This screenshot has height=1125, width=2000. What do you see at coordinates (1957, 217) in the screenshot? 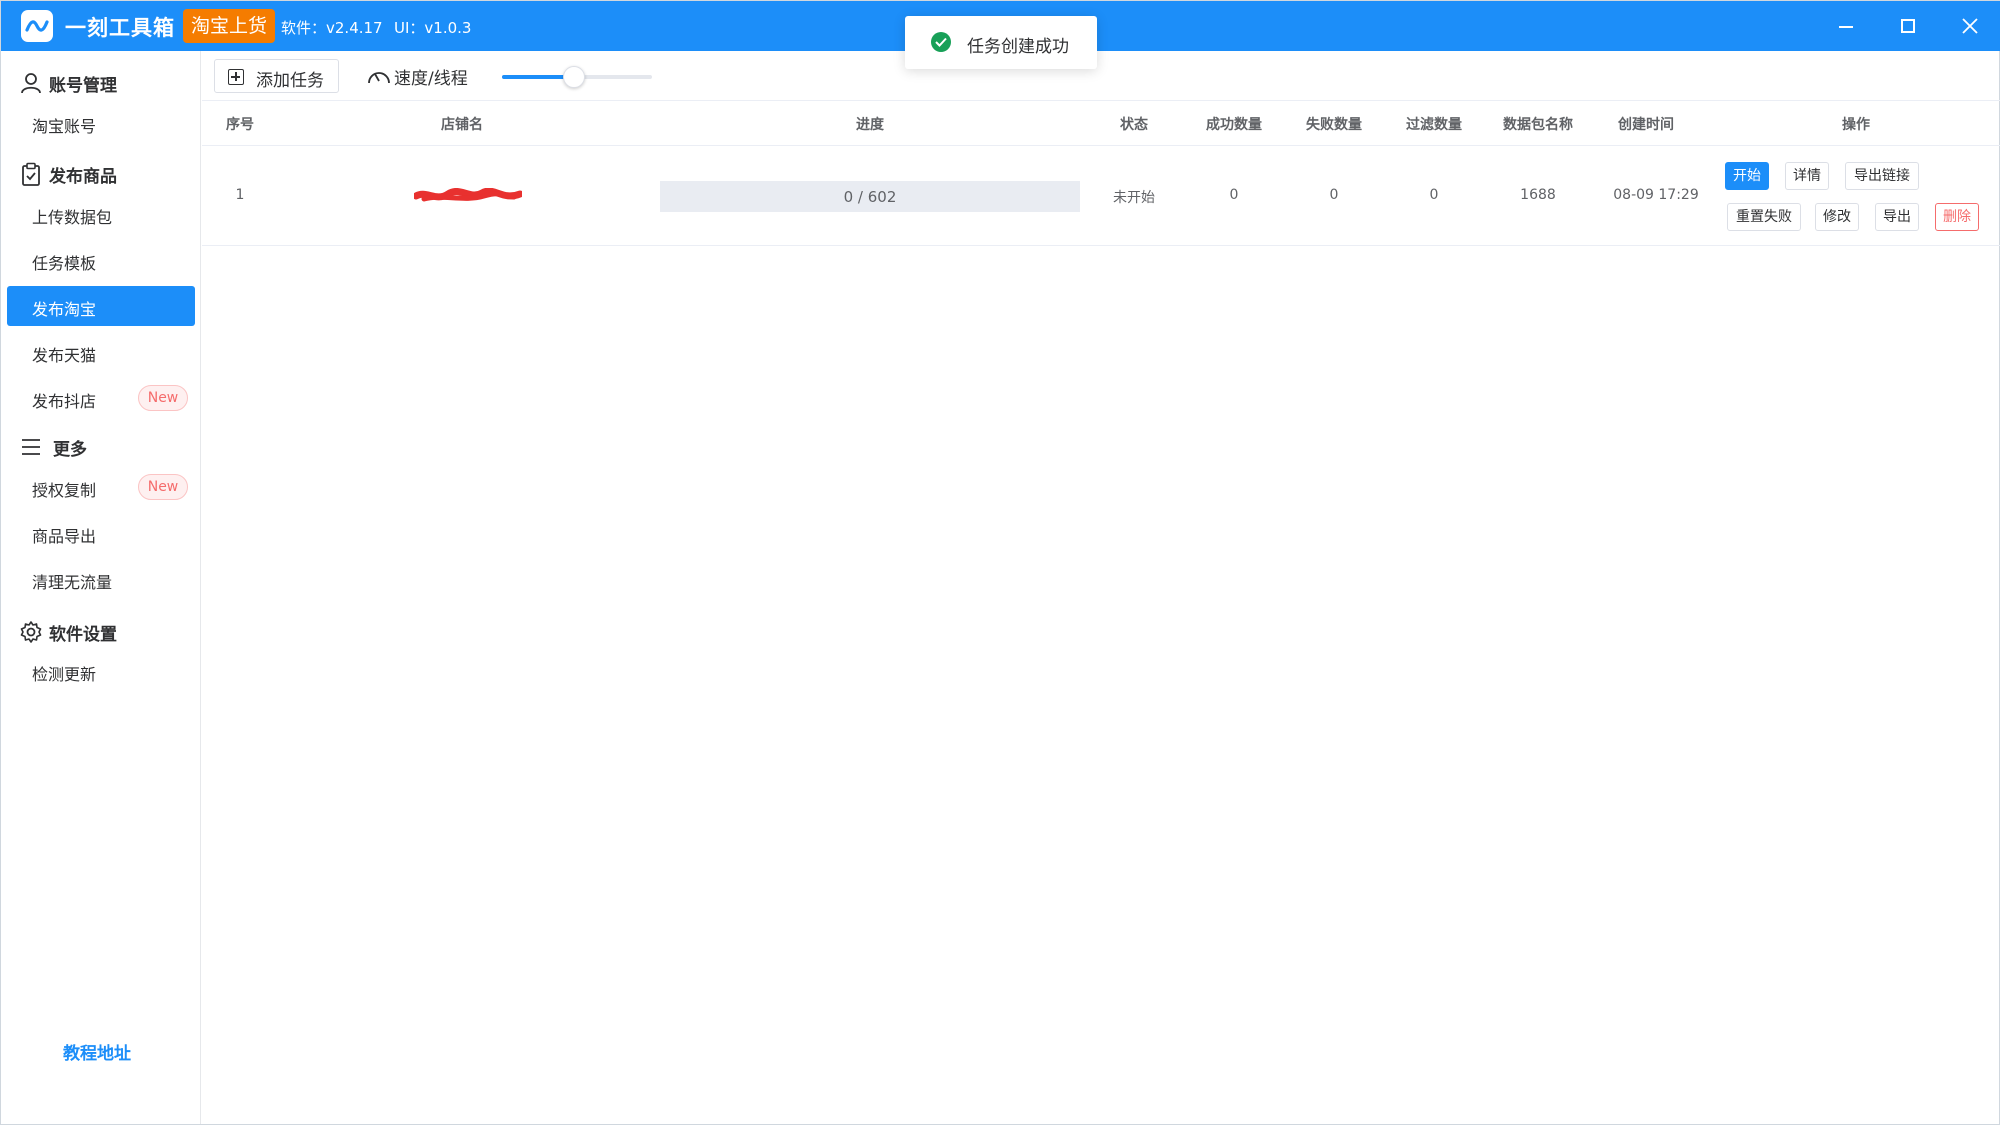
I see `delete-button: 删除` at bounding box center [1957, 217].